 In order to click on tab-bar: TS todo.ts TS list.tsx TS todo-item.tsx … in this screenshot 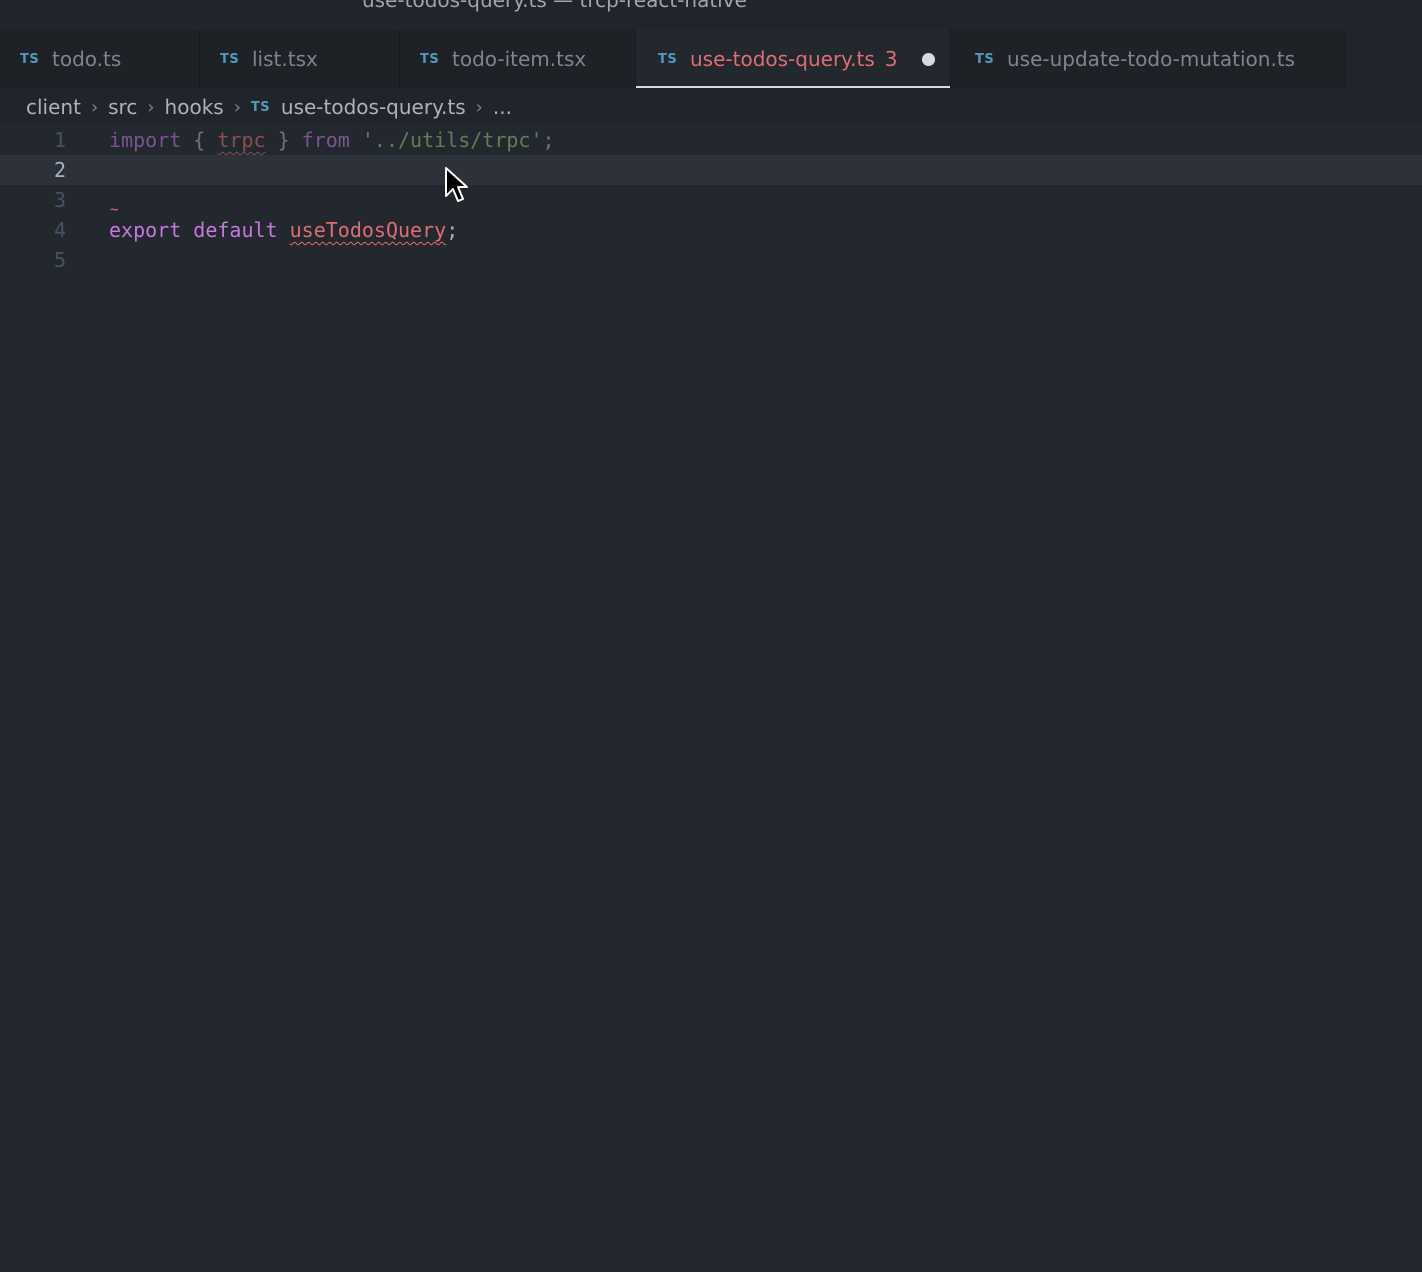, I will do `click(711, 59)`.